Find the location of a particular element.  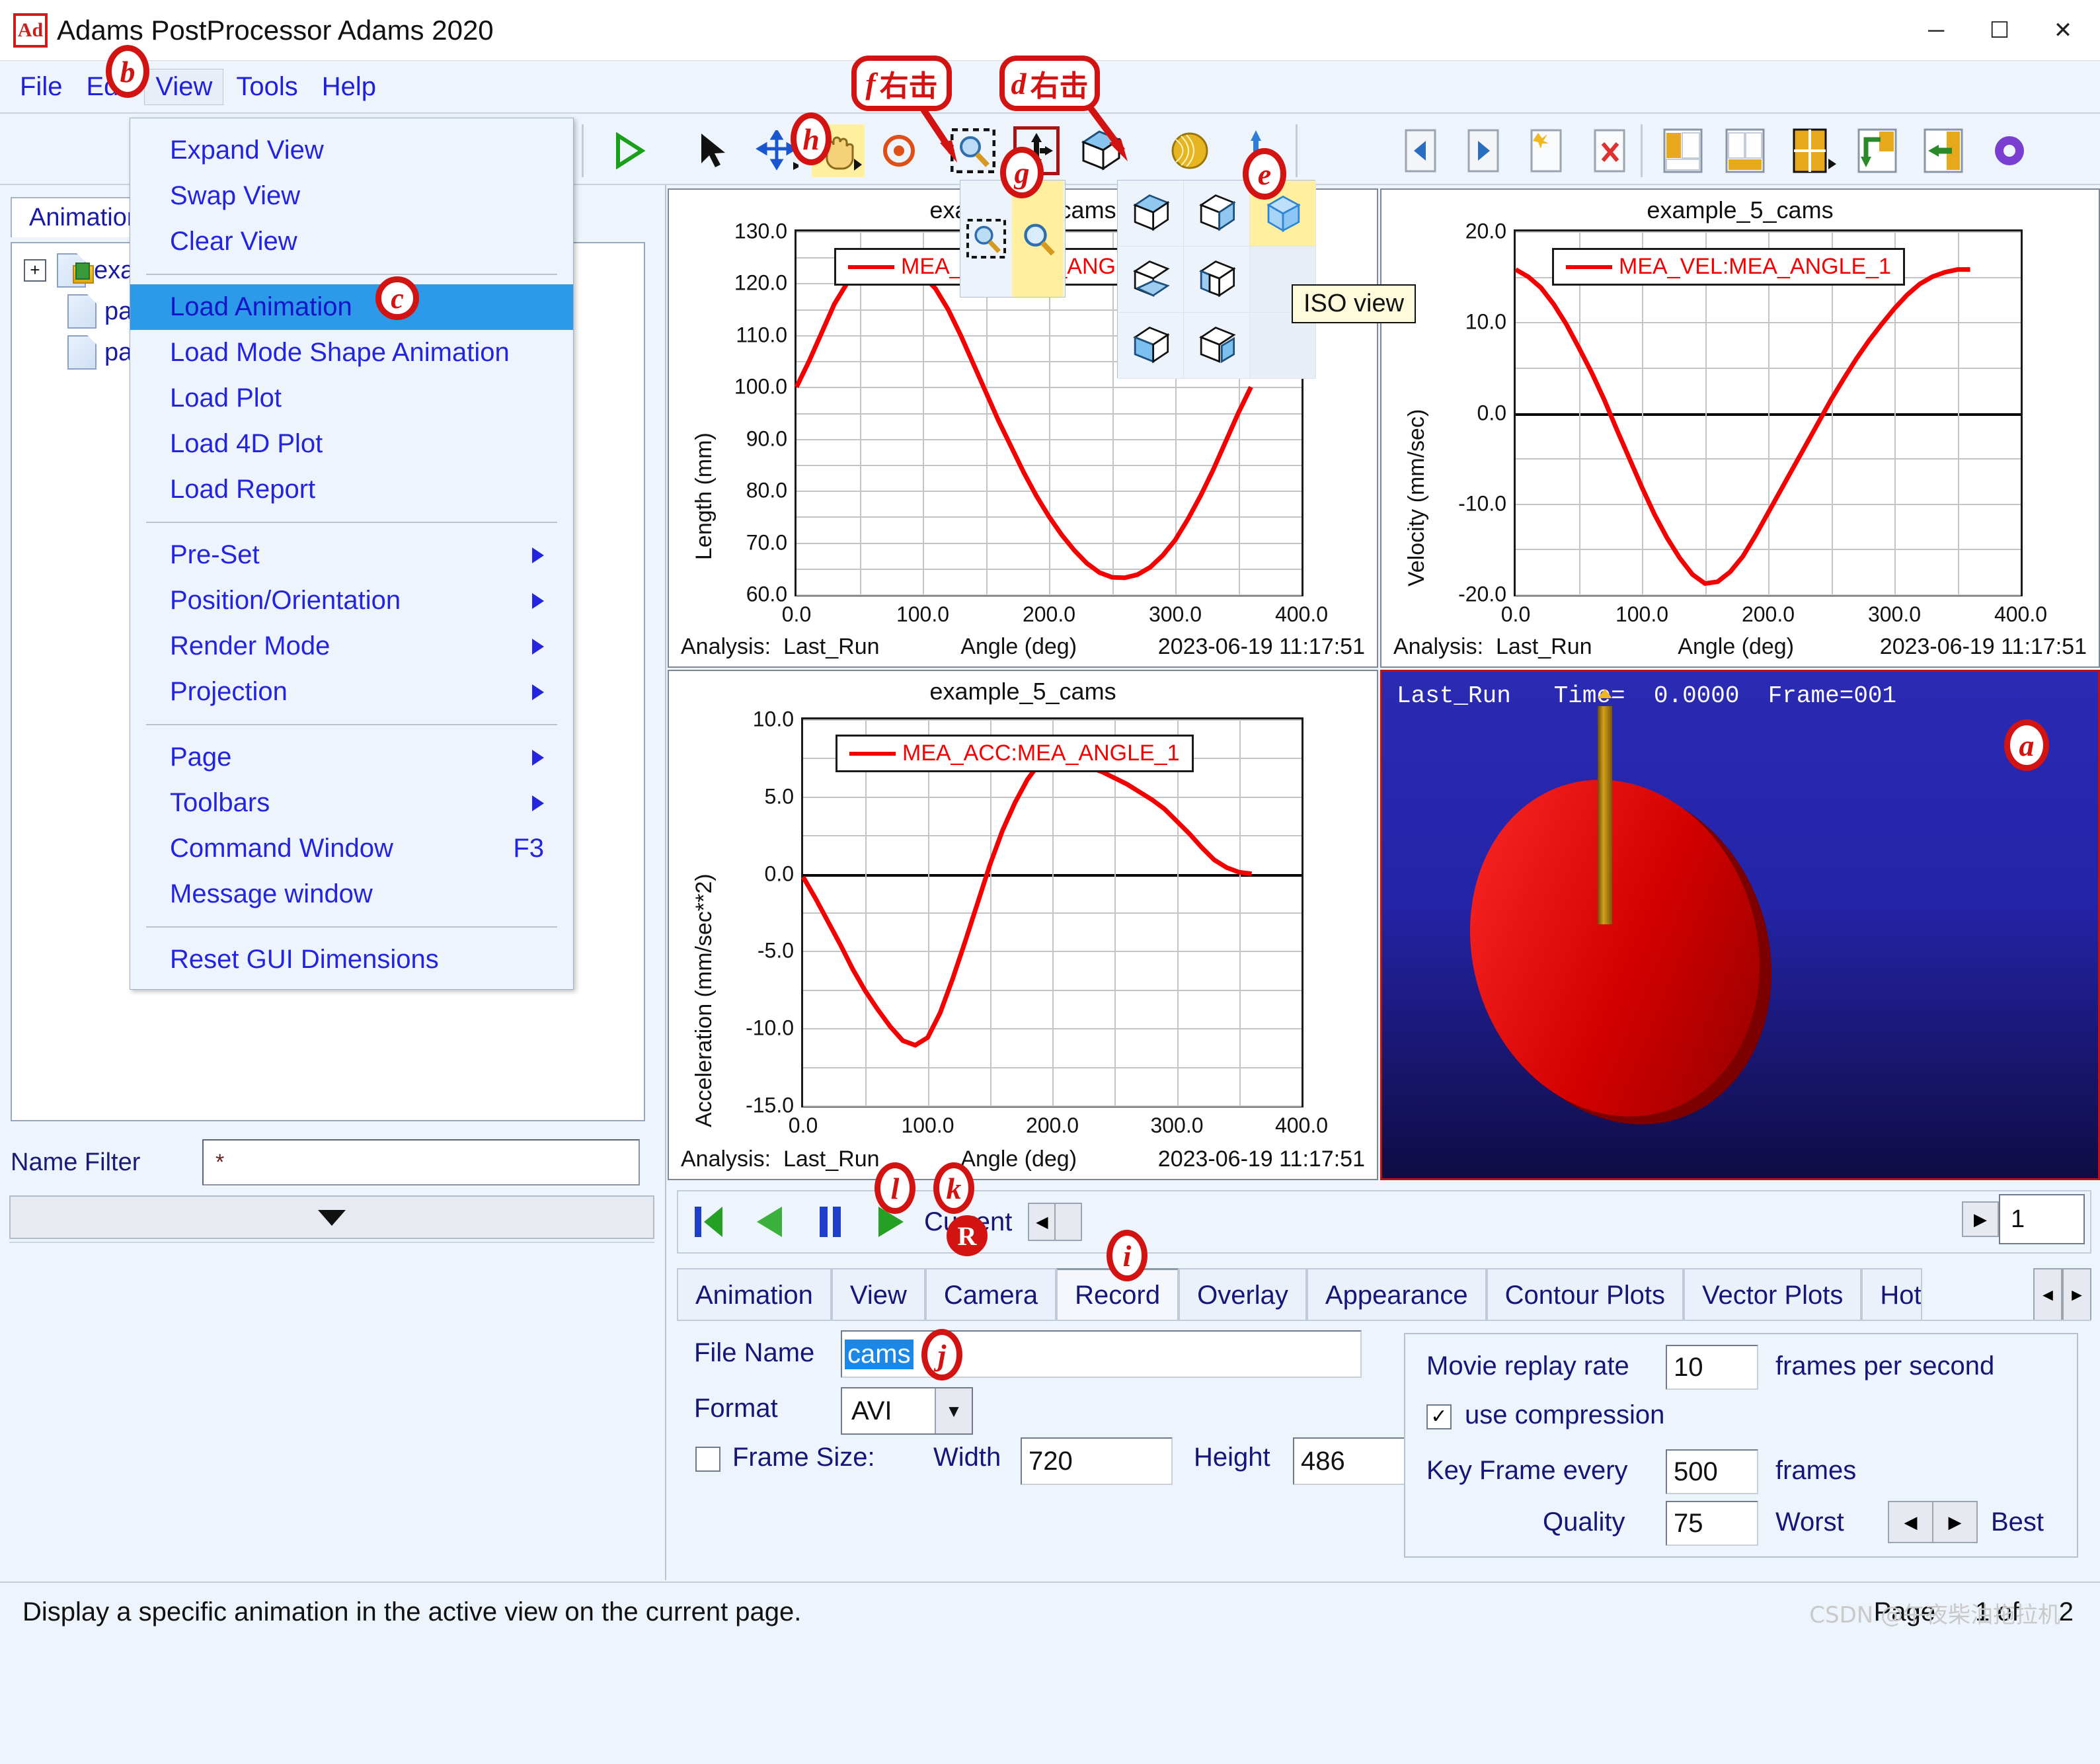

menu-item-load-report: Load Report is located at coordinates (351, 490).